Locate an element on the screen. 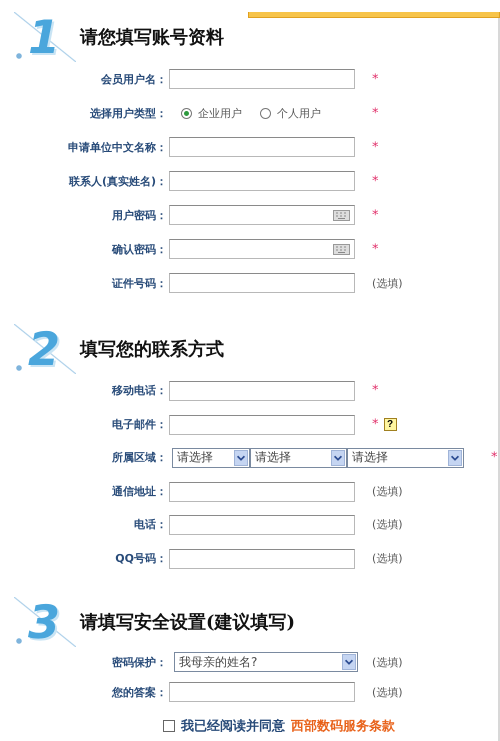 The height and width of the screenshot is (741, 500). agreement-text: 我已经阅读并同意 is located at coordinates (233, 726).